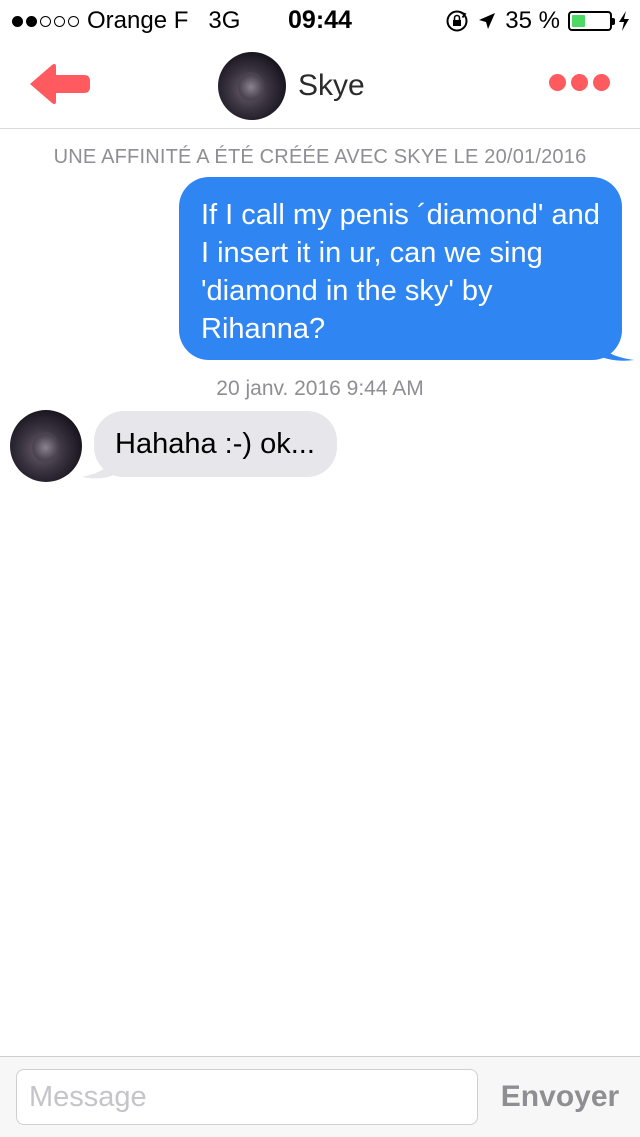  I want to click on battery-icon, so click(591, 21).